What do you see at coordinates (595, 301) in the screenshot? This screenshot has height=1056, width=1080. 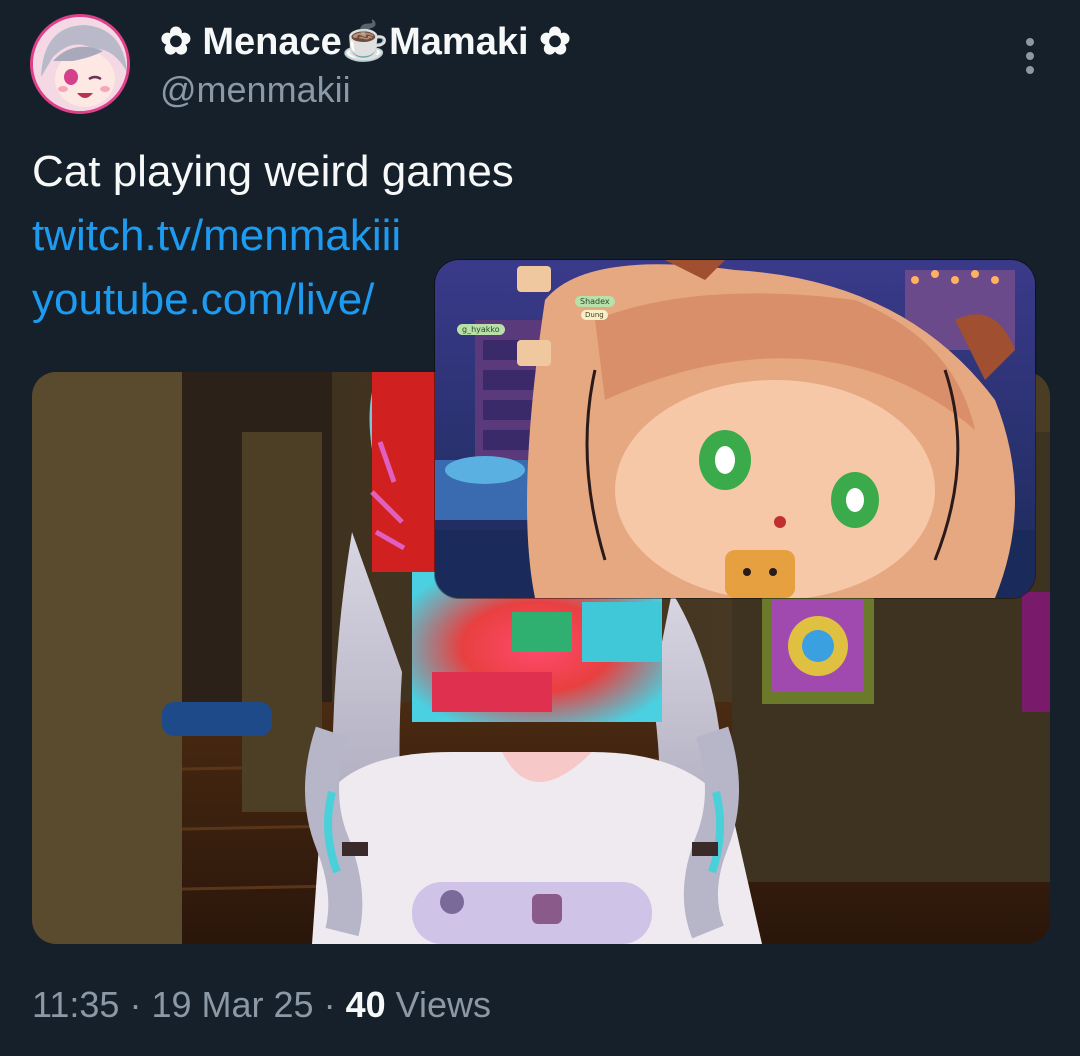 I see `chat-name-shadex: Shadex` at bounding box center [595, 301].